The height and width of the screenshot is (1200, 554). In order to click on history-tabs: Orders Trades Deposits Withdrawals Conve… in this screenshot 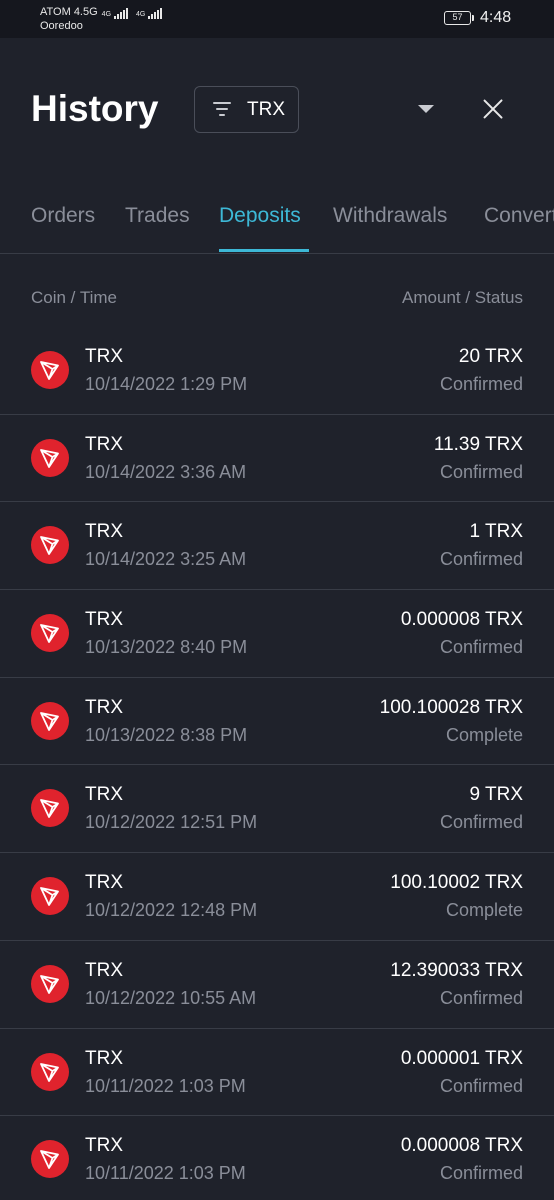, I will do `click(277, 224)`.